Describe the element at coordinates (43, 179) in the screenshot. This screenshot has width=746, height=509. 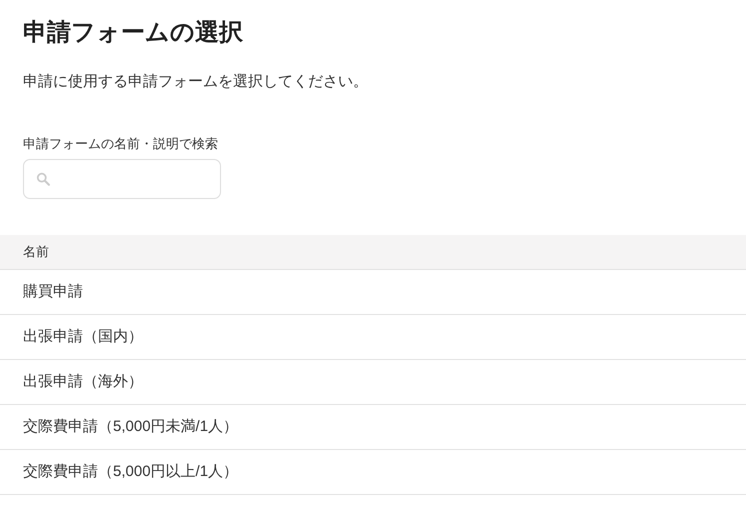
I see `search-icon` at that location.